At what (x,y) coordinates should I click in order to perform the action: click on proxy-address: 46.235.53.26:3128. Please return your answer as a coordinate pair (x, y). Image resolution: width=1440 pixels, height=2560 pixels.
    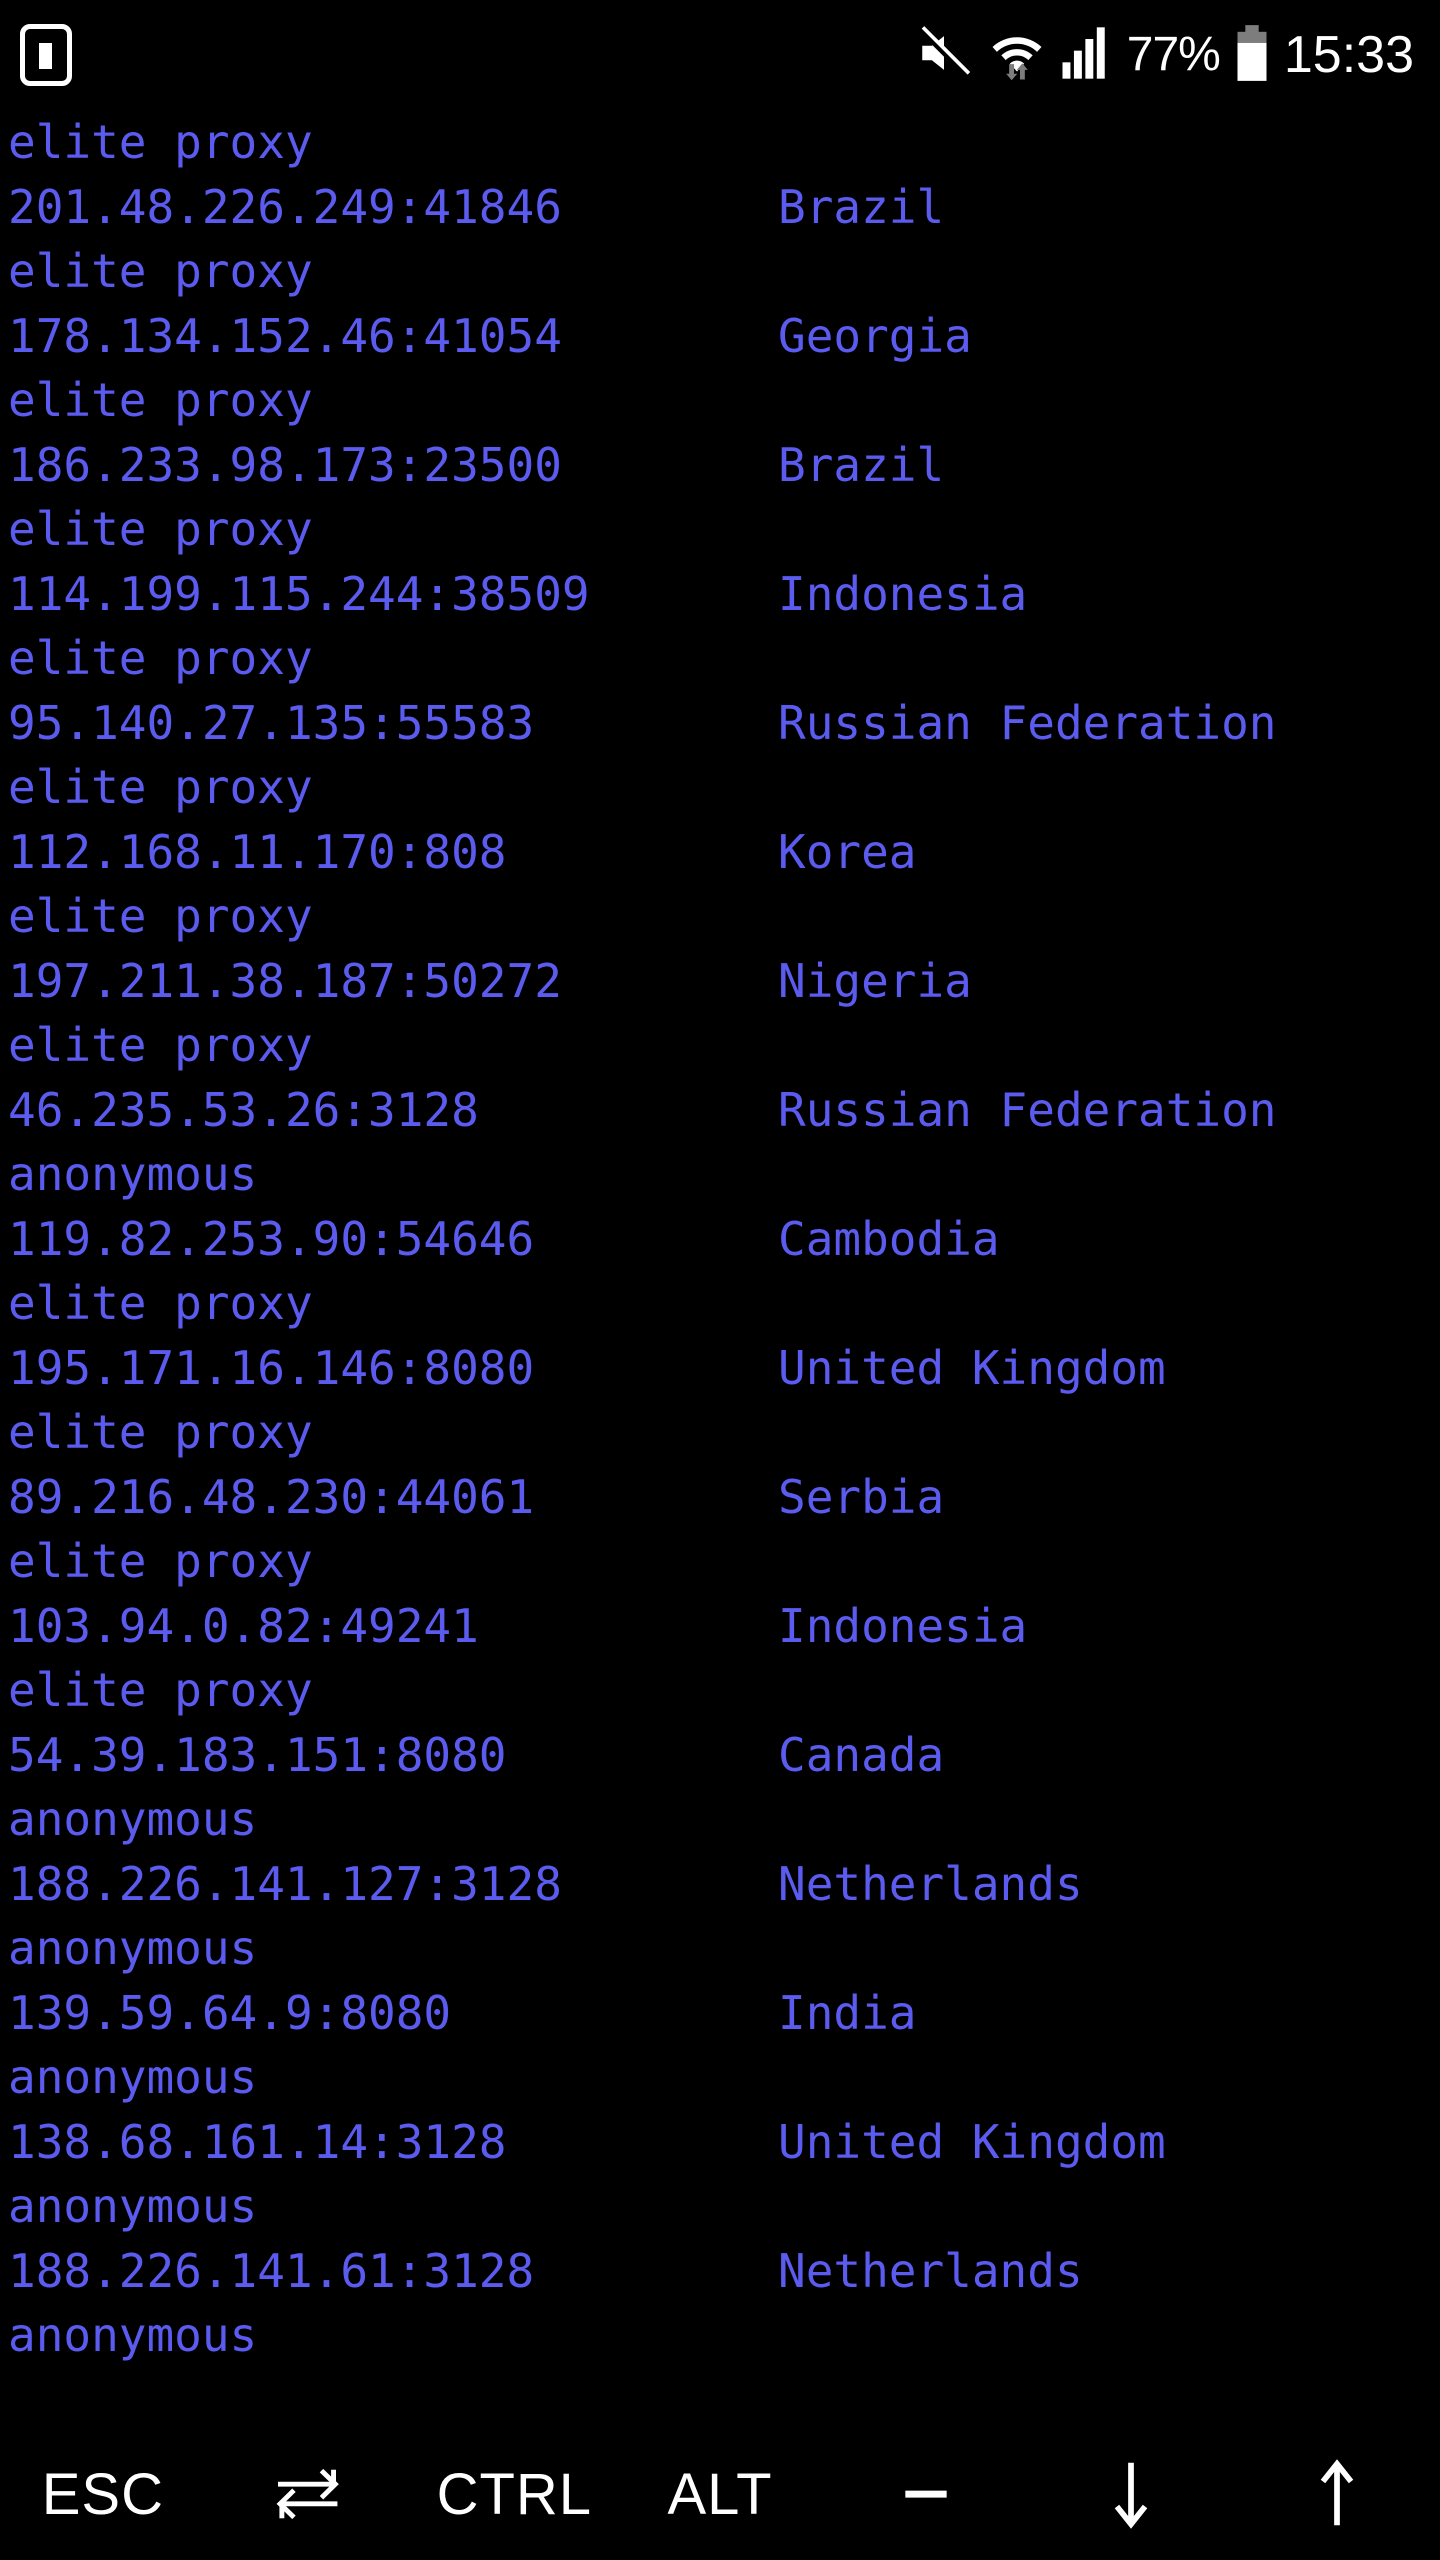
    Looking at the image, I should click on (243, 1109).